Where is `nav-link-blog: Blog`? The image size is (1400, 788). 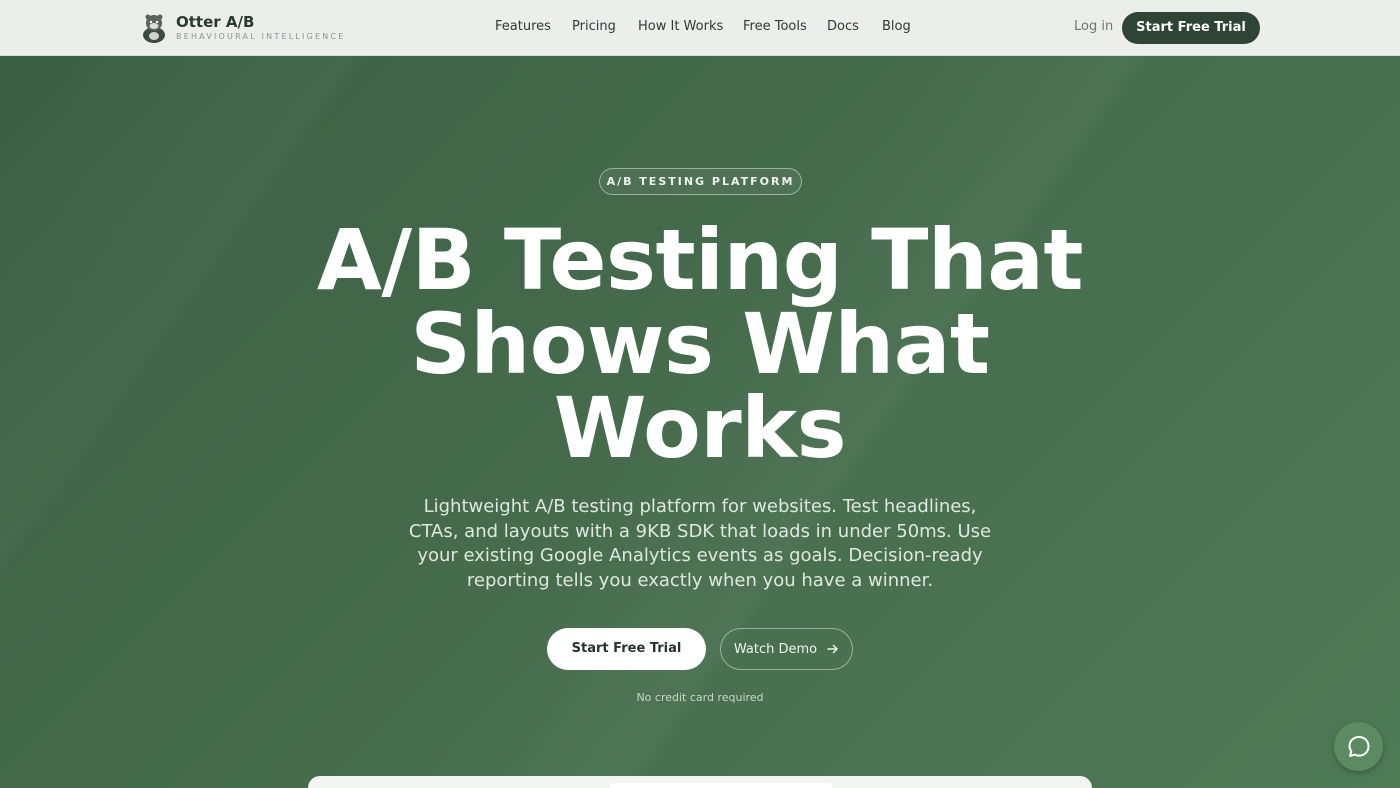 nav-link-blog: Blog is located at coordinates (896, 26).